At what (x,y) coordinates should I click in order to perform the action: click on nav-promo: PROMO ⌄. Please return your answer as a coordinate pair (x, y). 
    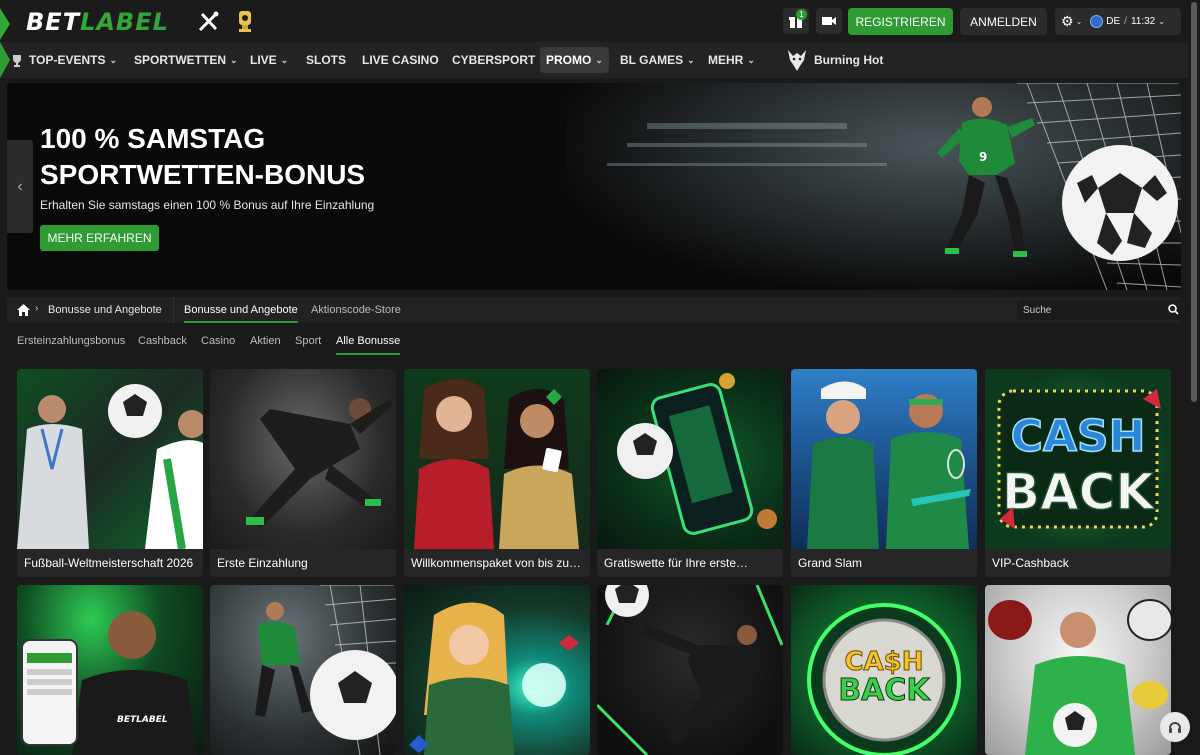
    Looking at the image, I should click on (574, 60).